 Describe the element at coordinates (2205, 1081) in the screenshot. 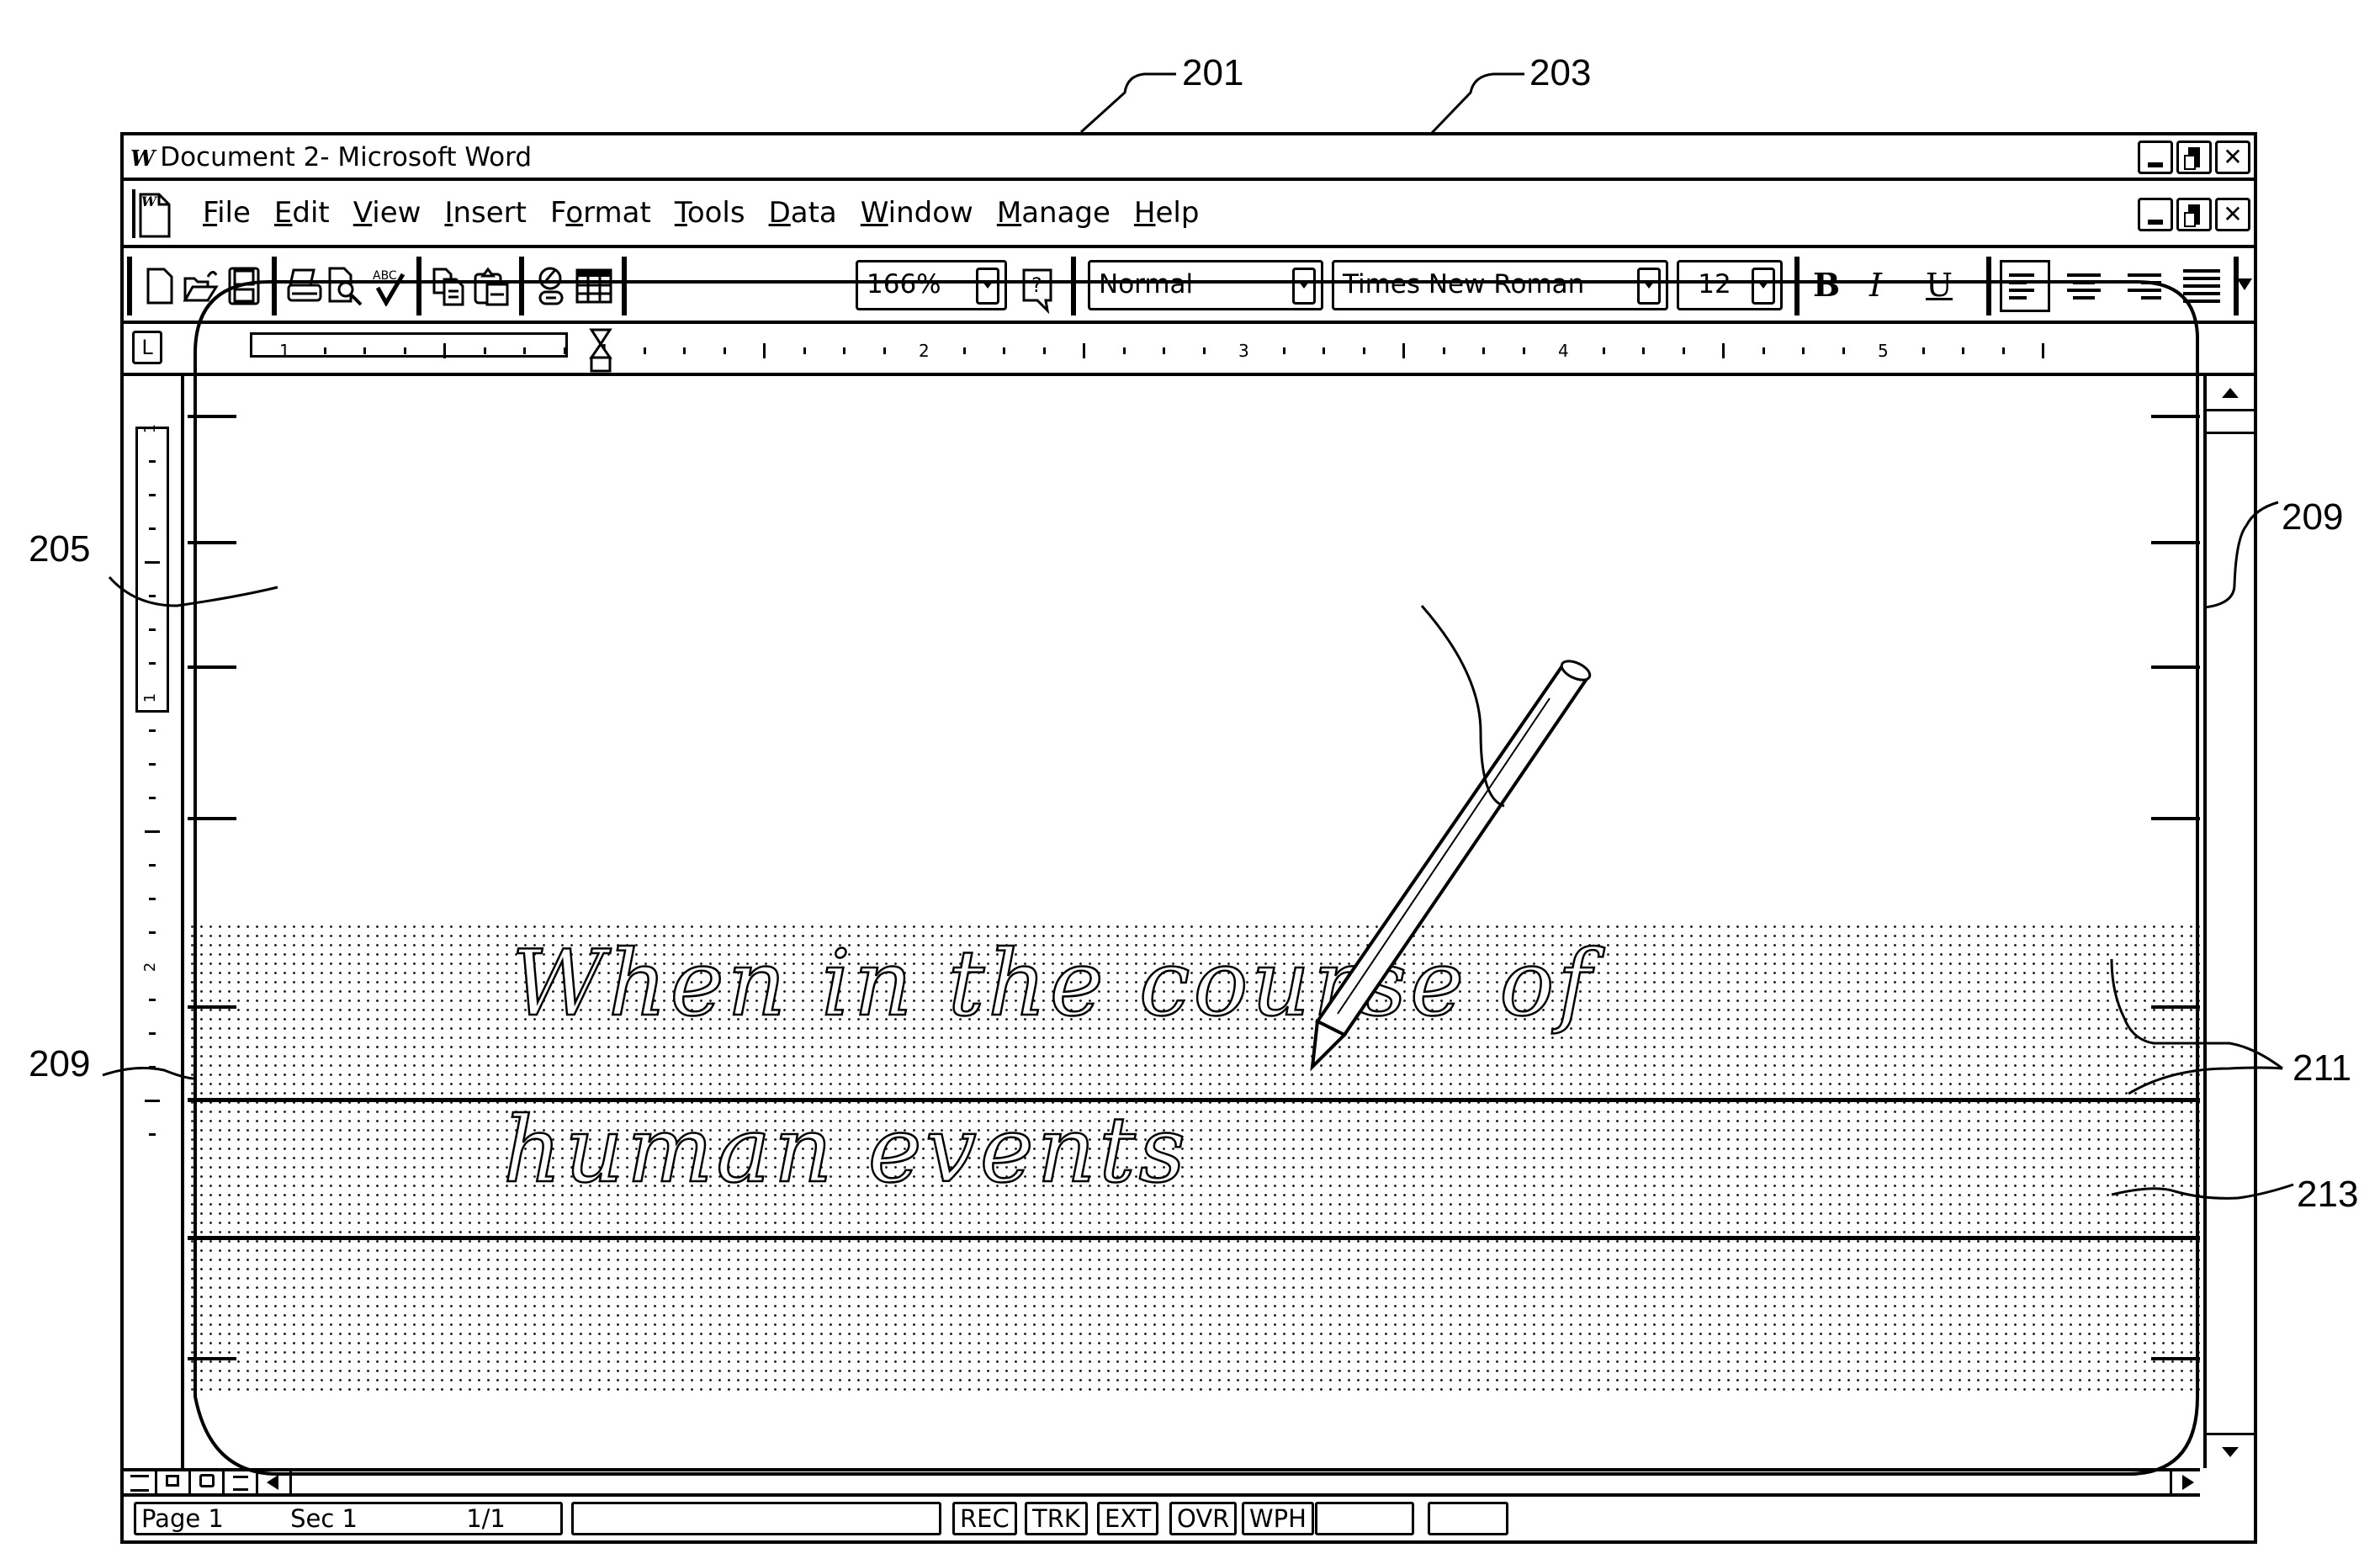

I see `leader-211-lower` at that location.